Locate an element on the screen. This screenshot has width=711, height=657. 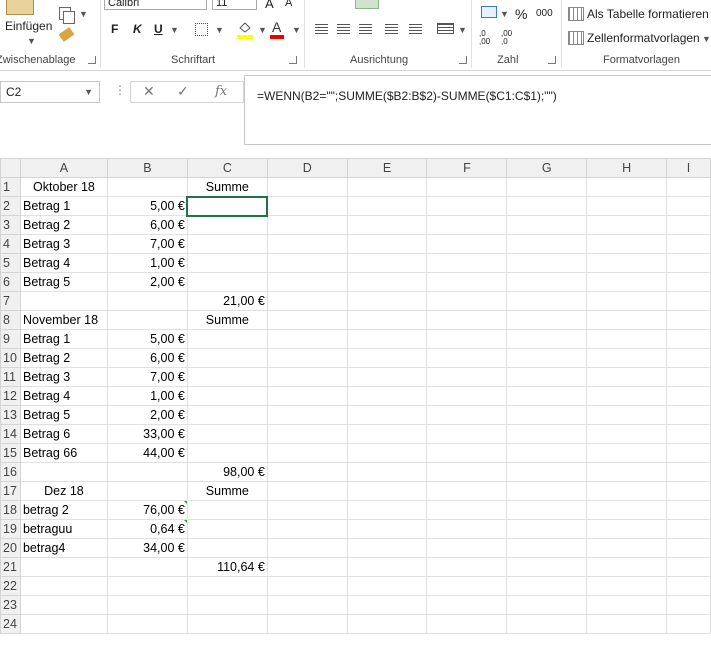
cell-c: 21,00 € is located at coordinates (227, 301).